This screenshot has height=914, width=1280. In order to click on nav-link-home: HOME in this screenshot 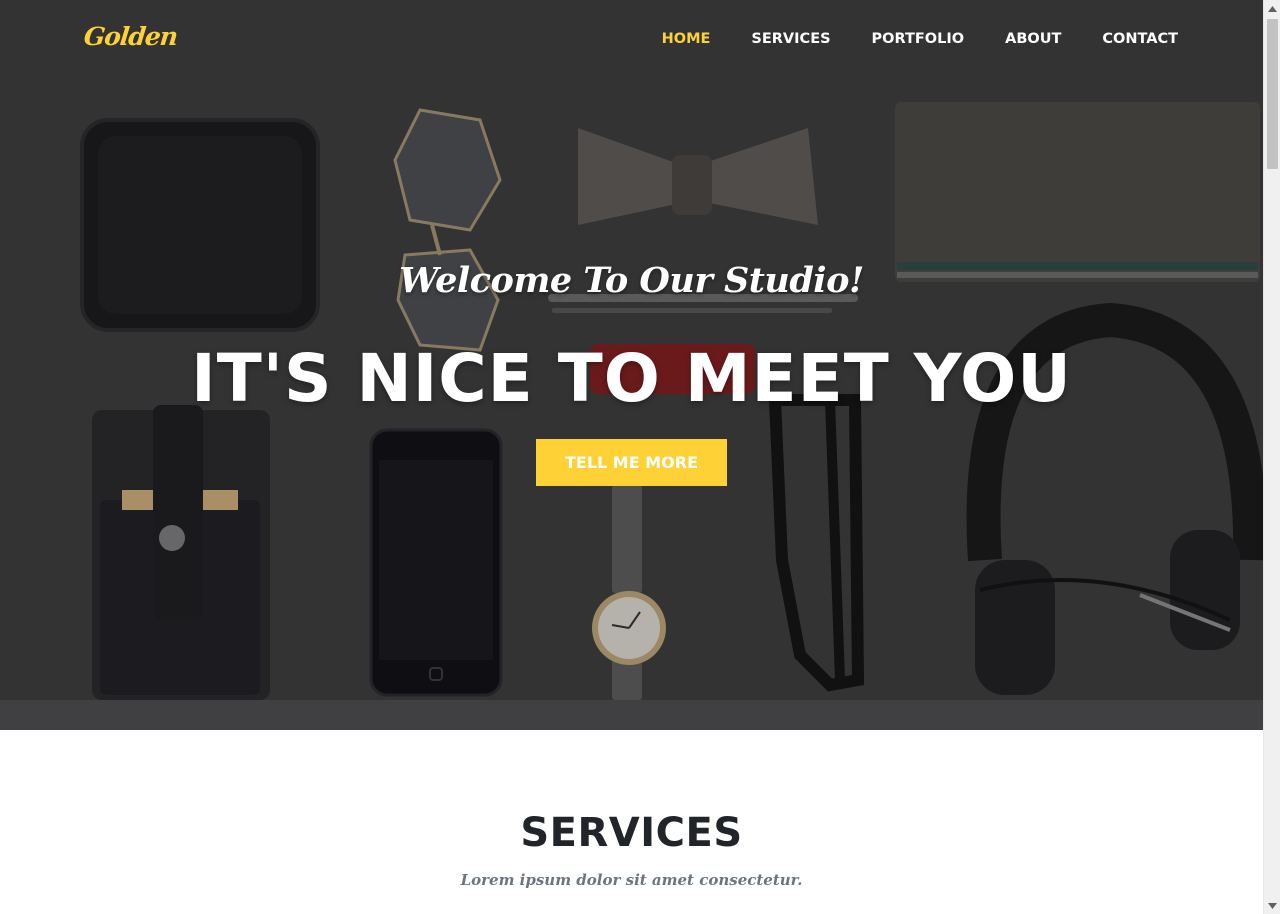, I will do `click(686, 39)`.